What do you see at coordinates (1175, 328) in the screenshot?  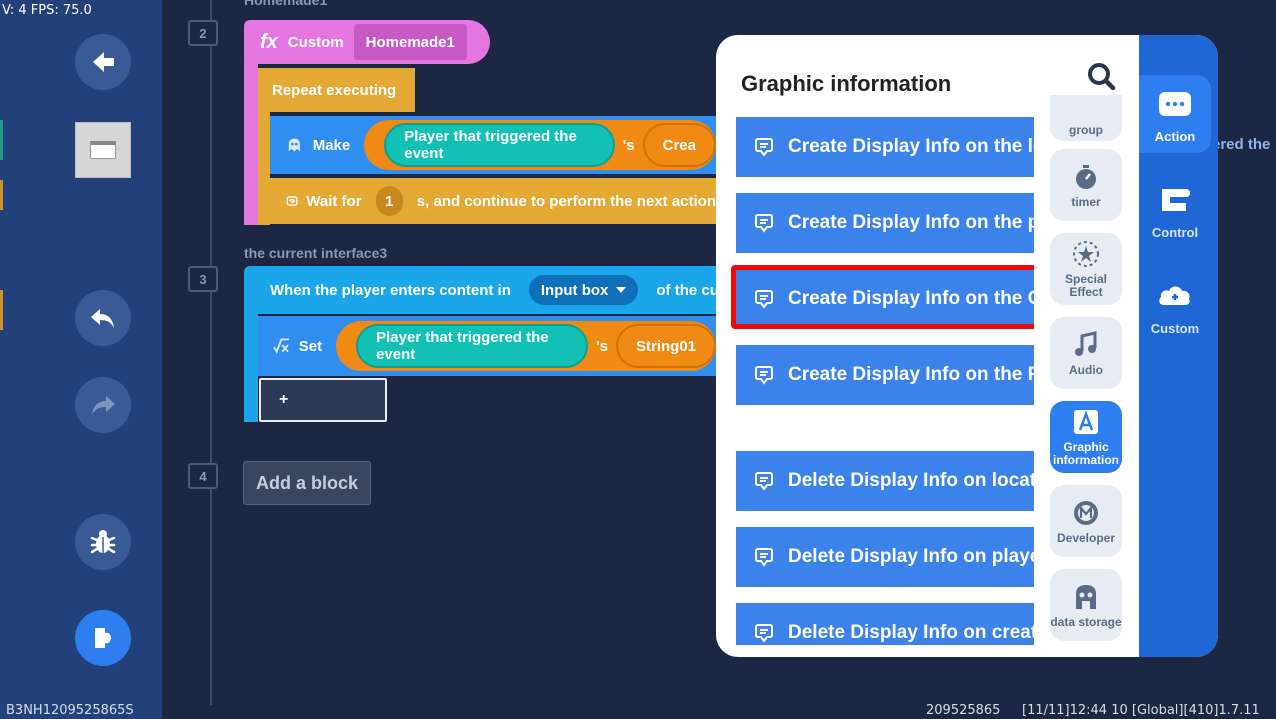 I see `tab-label: Custom` at bounding box center [1175, 328].